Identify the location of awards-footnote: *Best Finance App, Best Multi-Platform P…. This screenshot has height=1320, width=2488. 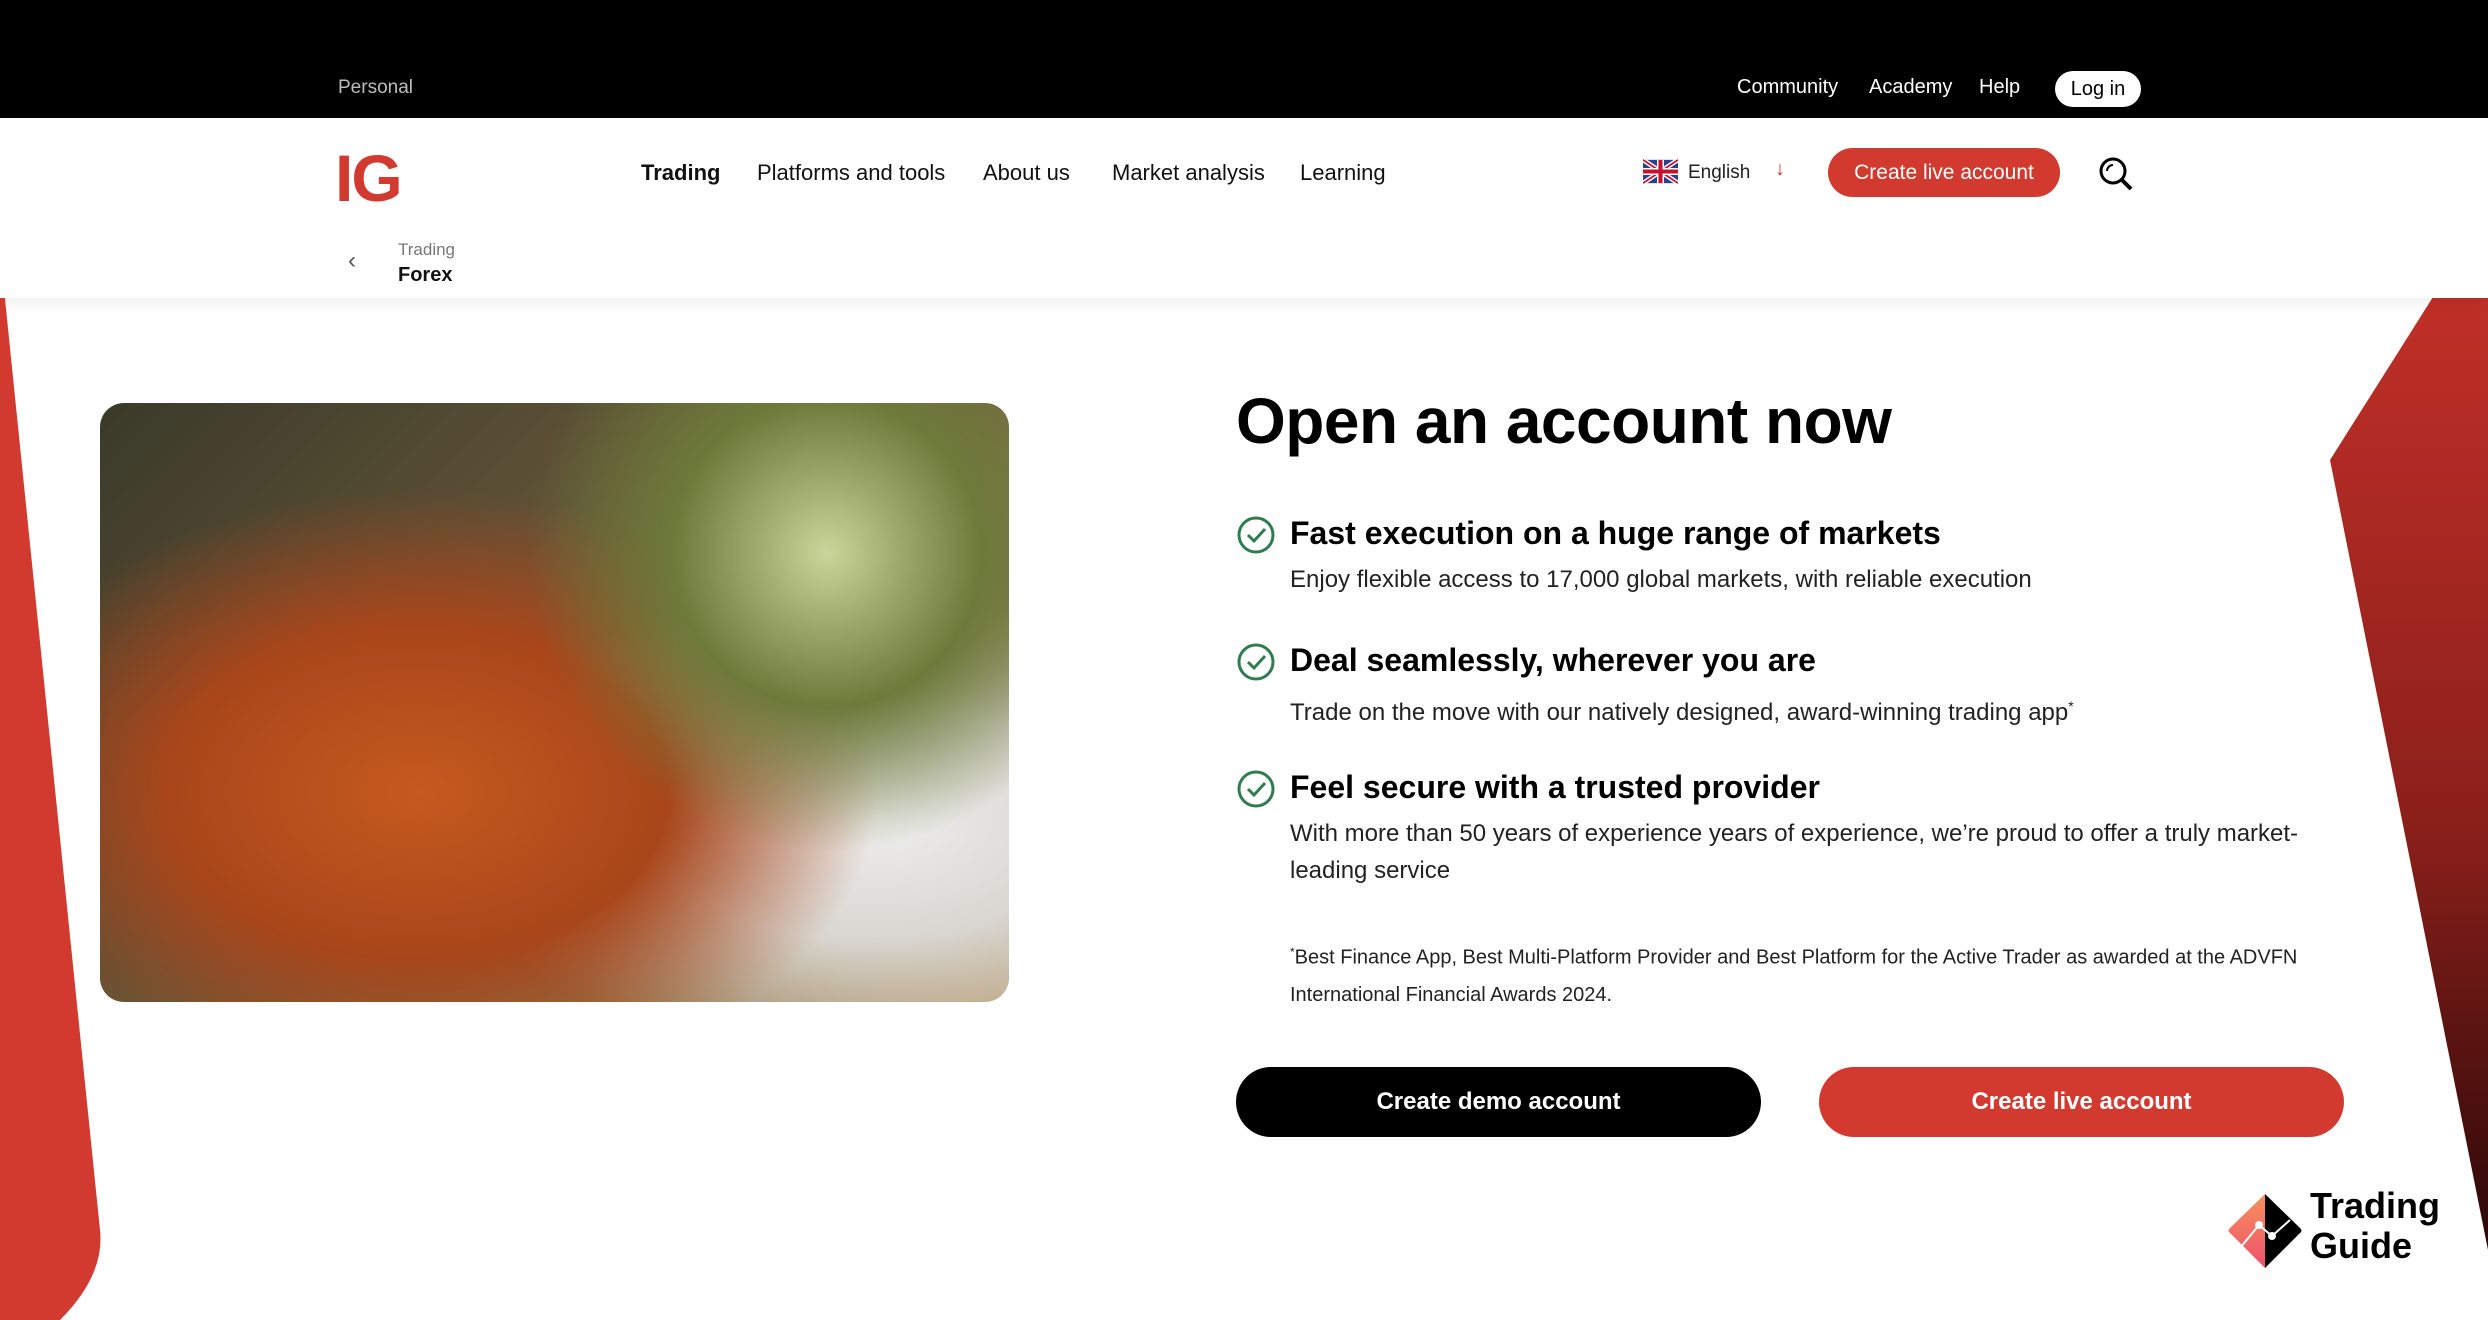
(1840, 974).